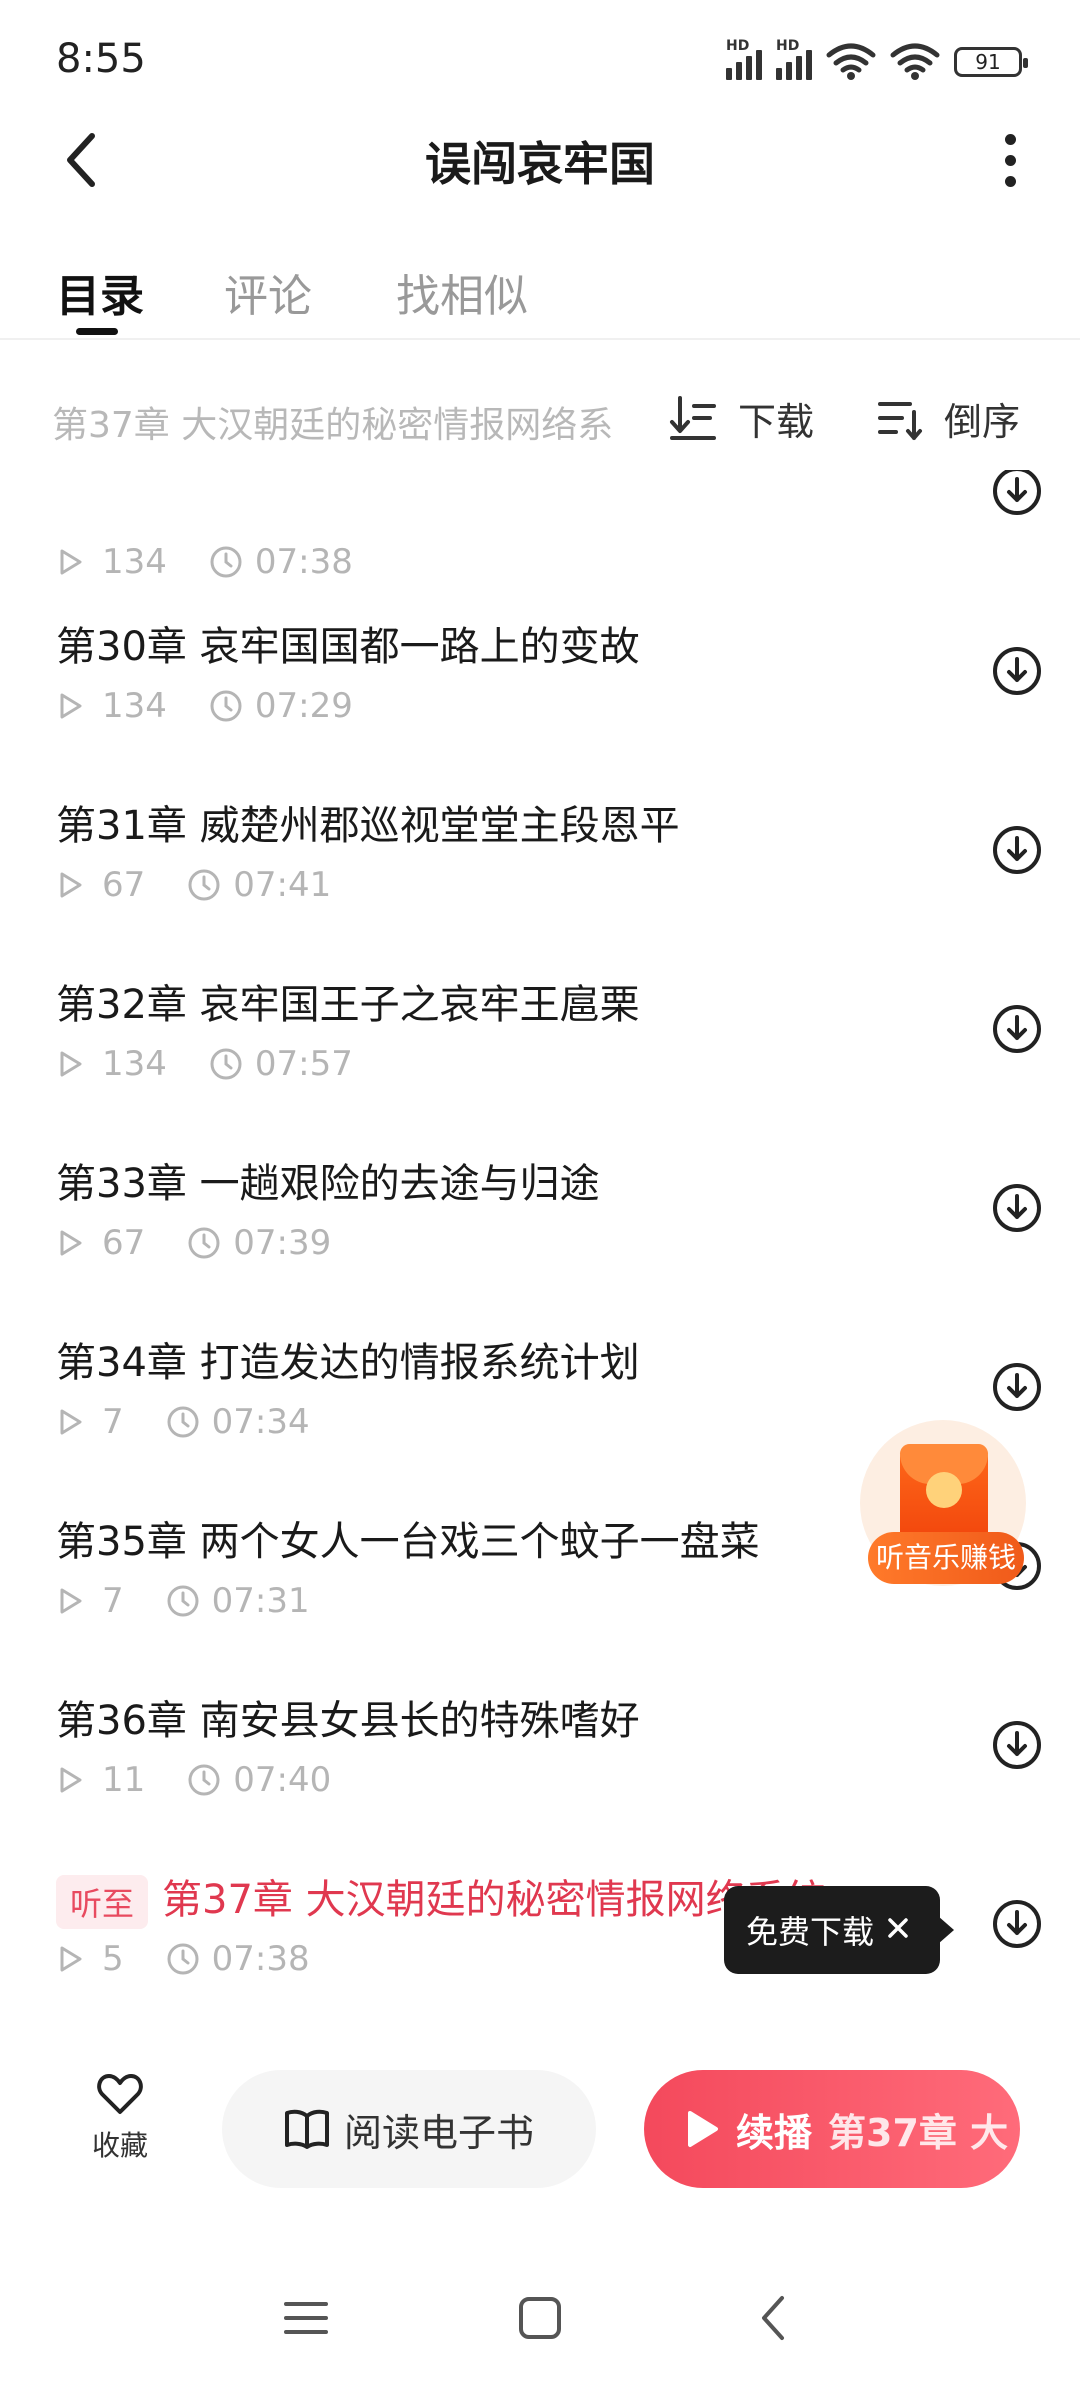 This screenshot has width=1080, height=2400. I want to click on bottom-action-bar: 收藏 阅读电子书 续播 第37章 大, so click(540, 2125).